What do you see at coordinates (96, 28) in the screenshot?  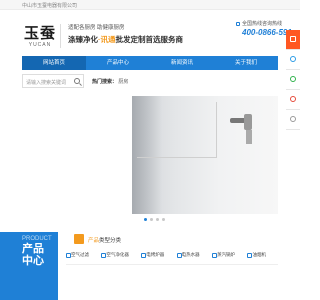 I see `slogan-line-1: 适配各厨房 助健康厨房` at bounding box center [96, 28].